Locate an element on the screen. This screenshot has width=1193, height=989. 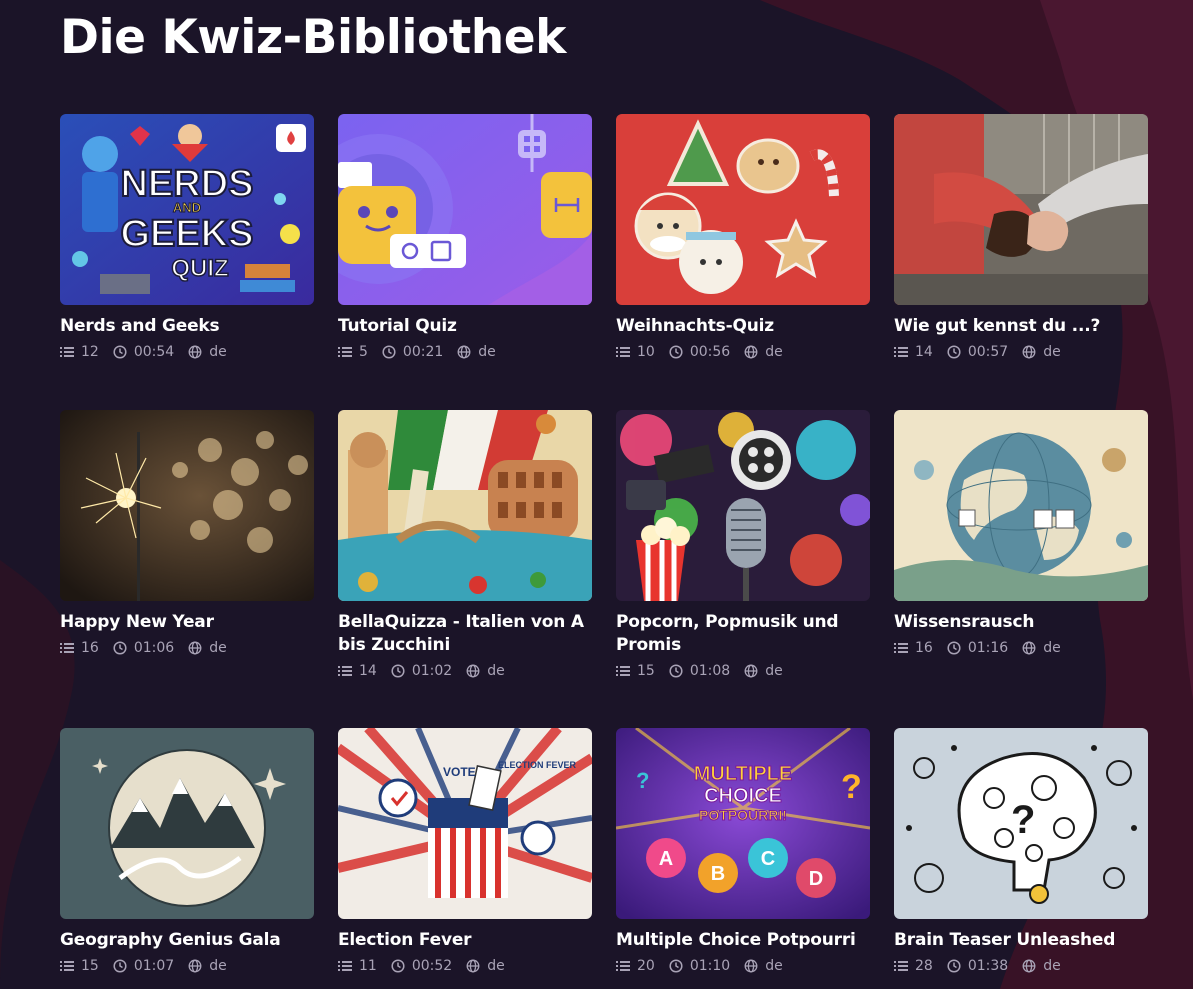
quiz-duration: 00:56 is located at coordinates (710, 352).